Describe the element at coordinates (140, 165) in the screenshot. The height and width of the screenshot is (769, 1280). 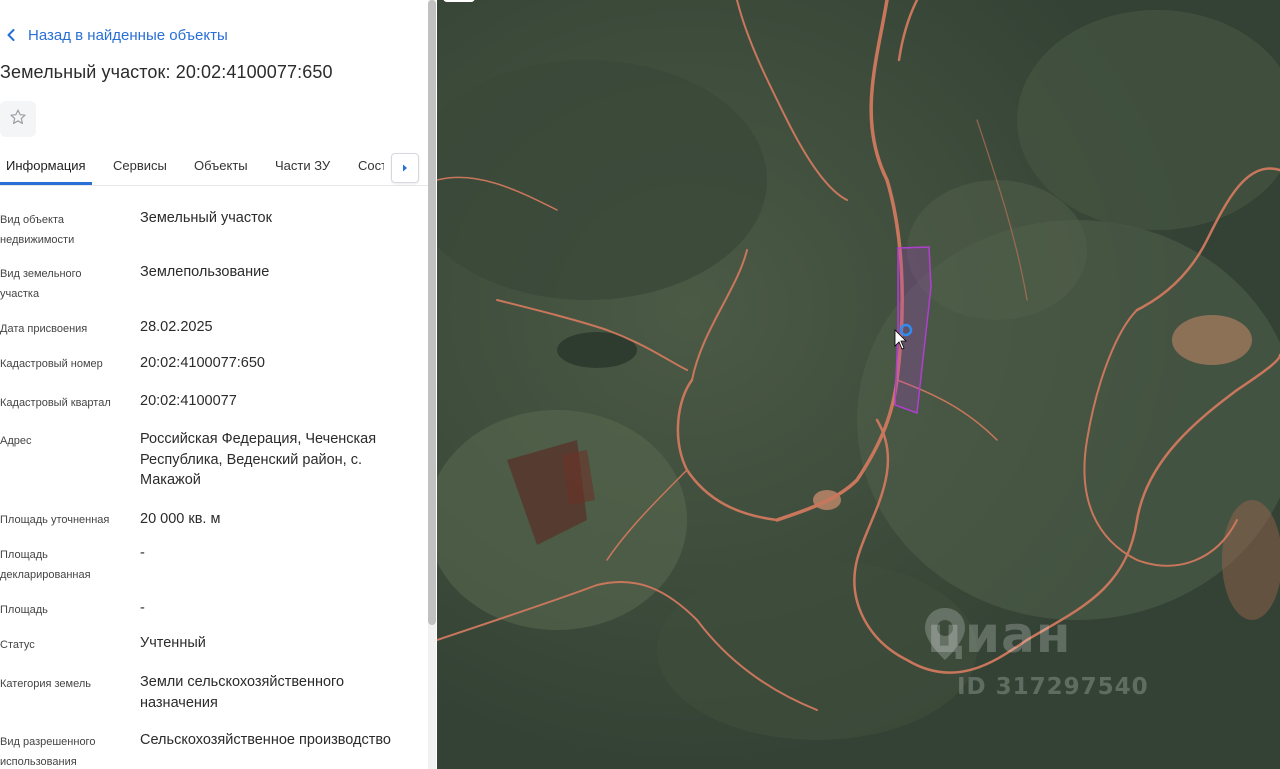
I see `tab-services: Сервисы` at that location.